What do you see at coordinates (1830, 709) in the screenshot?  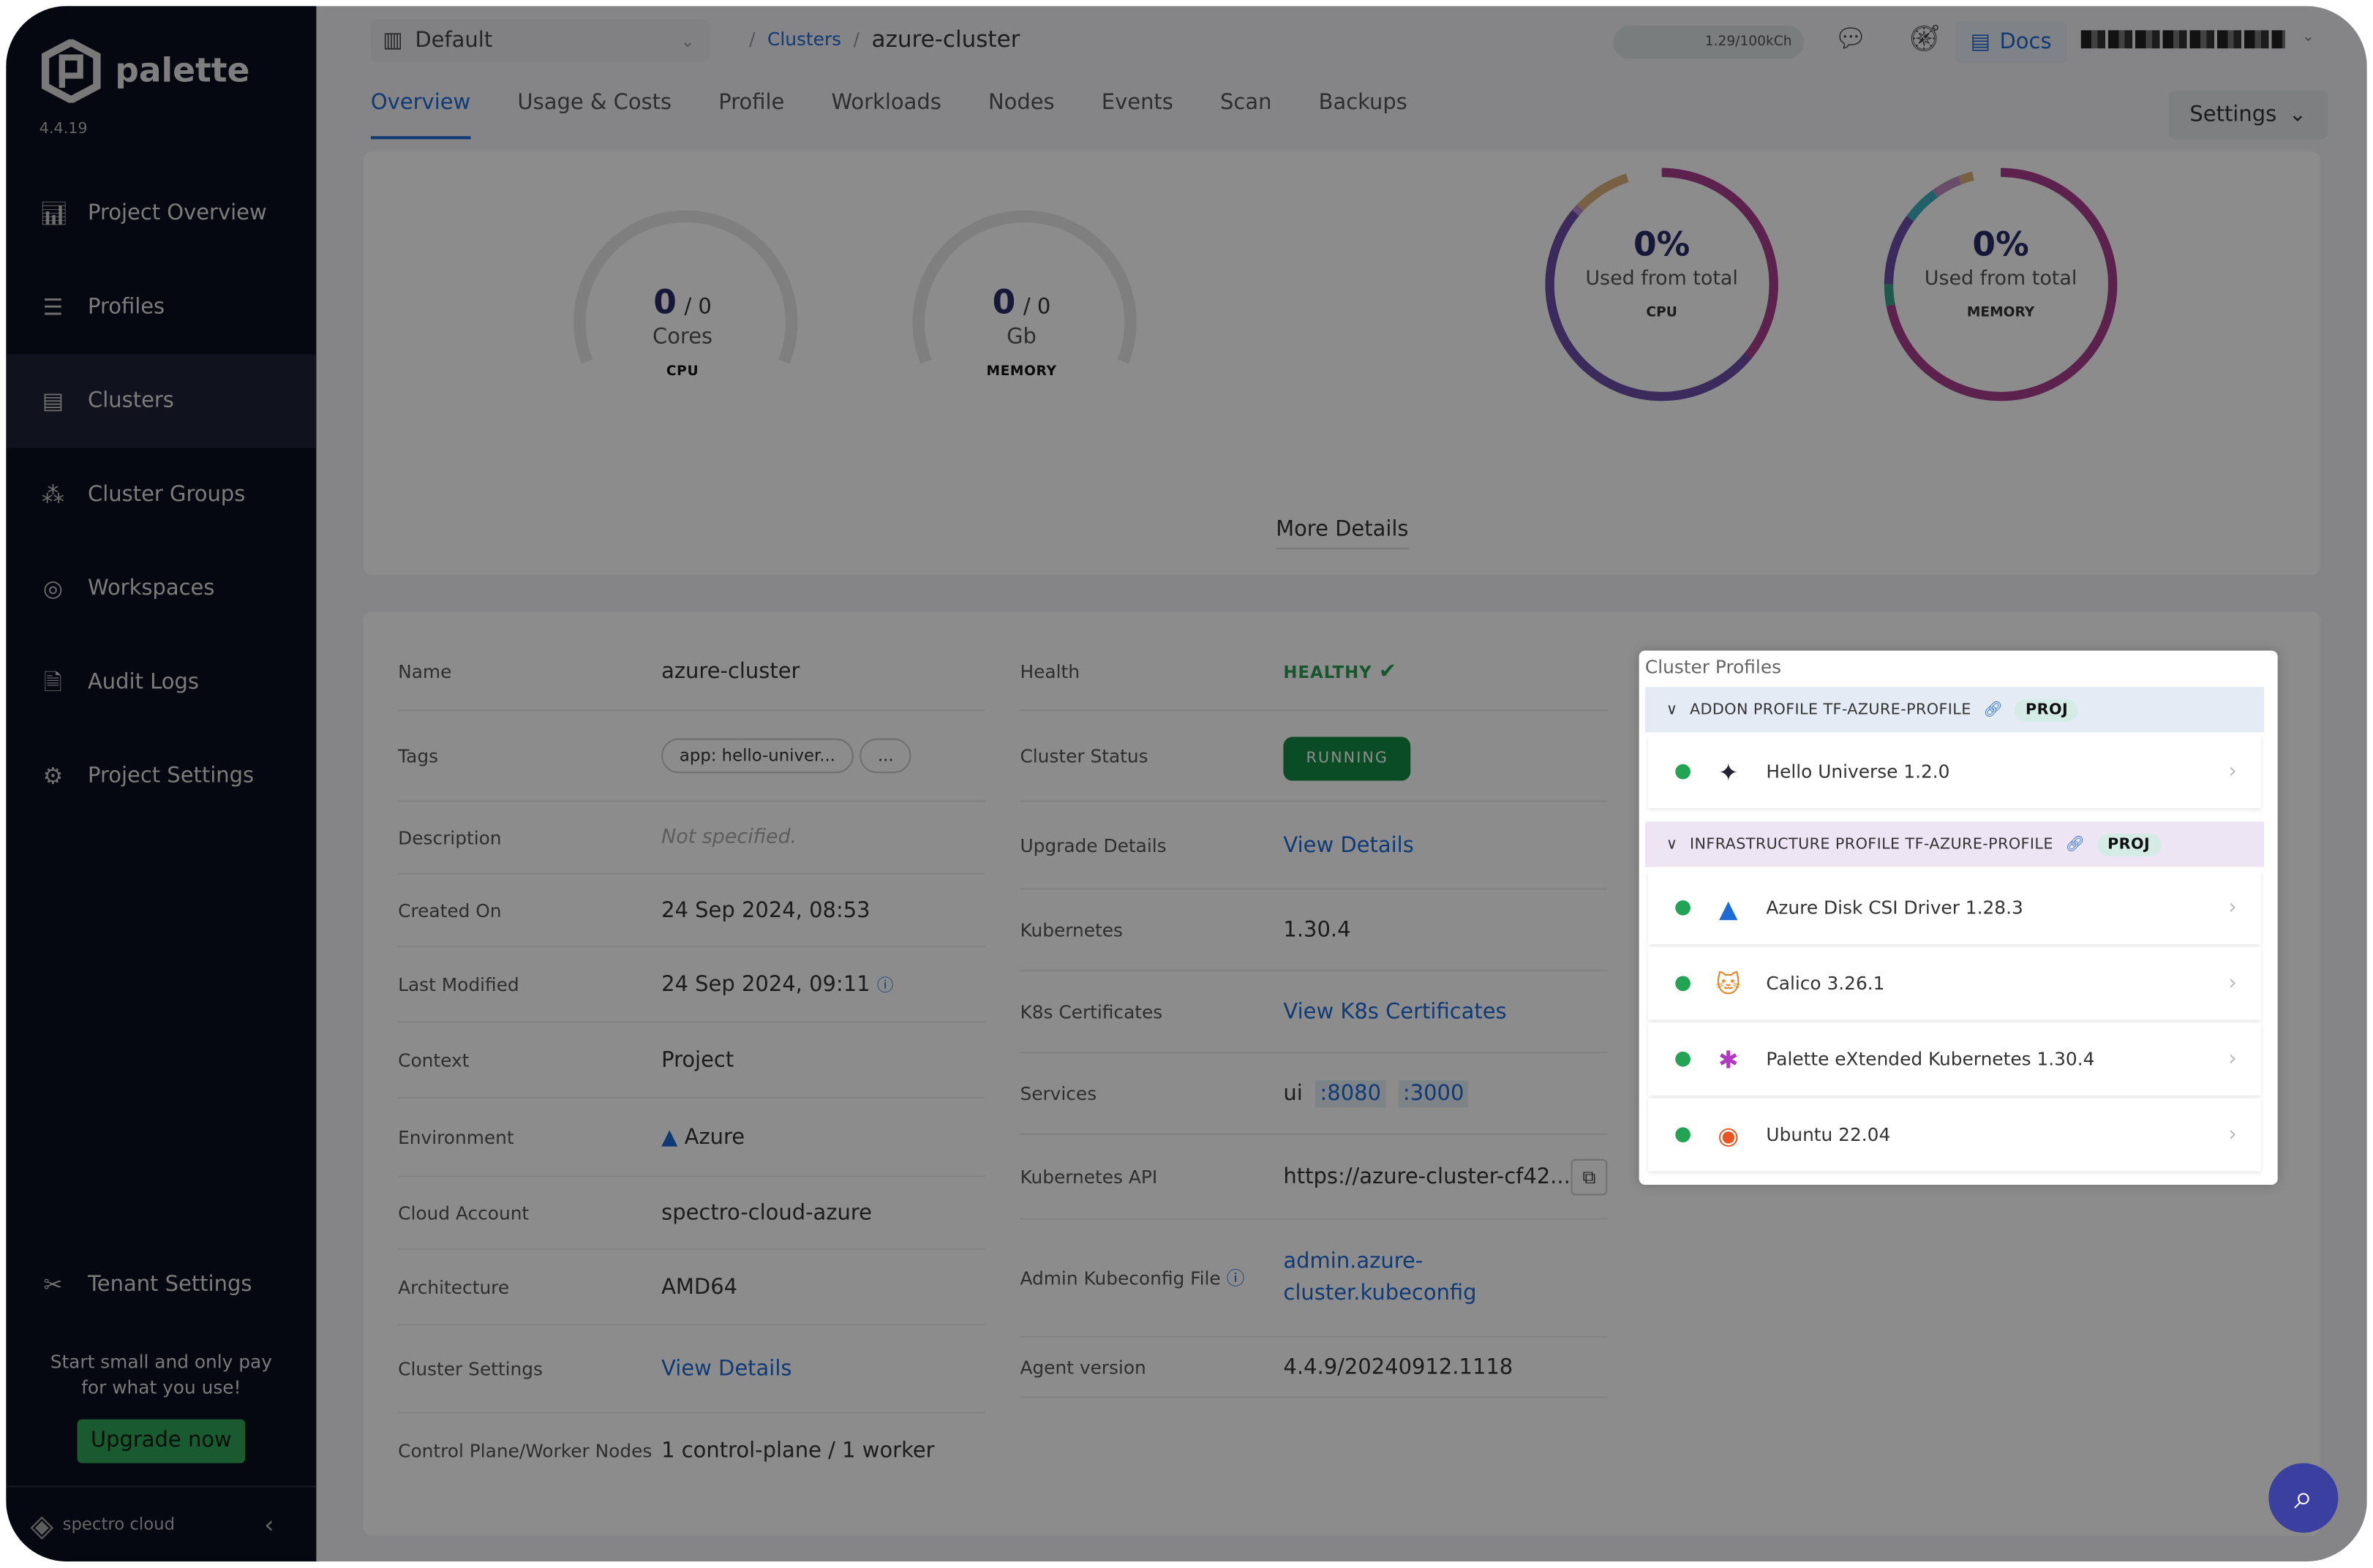 I see `addon-profile-name: ADDON PROFILE TF-AZURE-PROFILE` at bounding box center [1830, 709].